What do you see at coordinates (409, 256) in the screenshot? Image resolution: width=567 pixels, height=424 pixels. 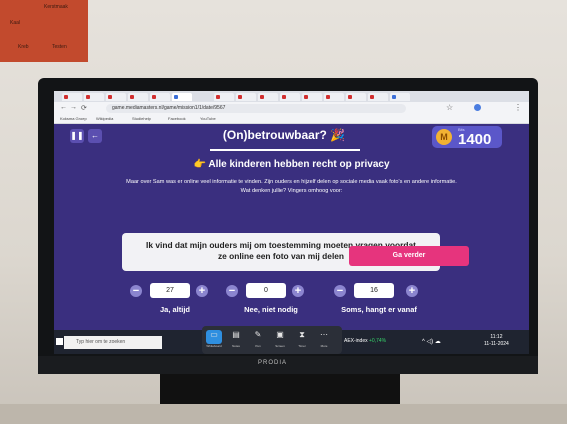 I see `ga-verder-button: Ga verder` at bounding box center [409, 256].